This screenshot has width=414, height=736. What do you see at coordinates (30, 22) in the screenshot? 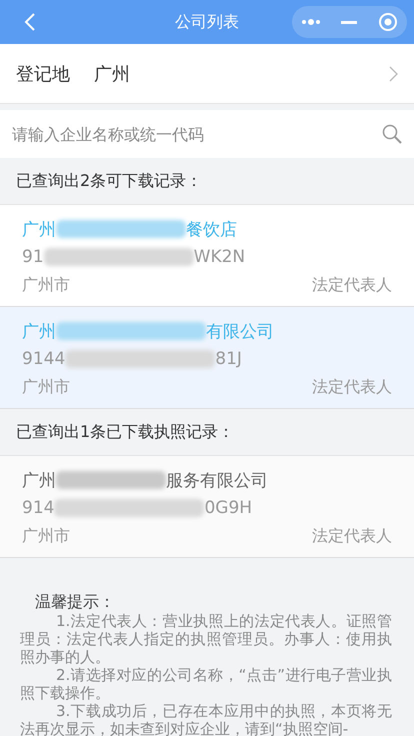
I see `back-icon` at bounding box center [30, 22].